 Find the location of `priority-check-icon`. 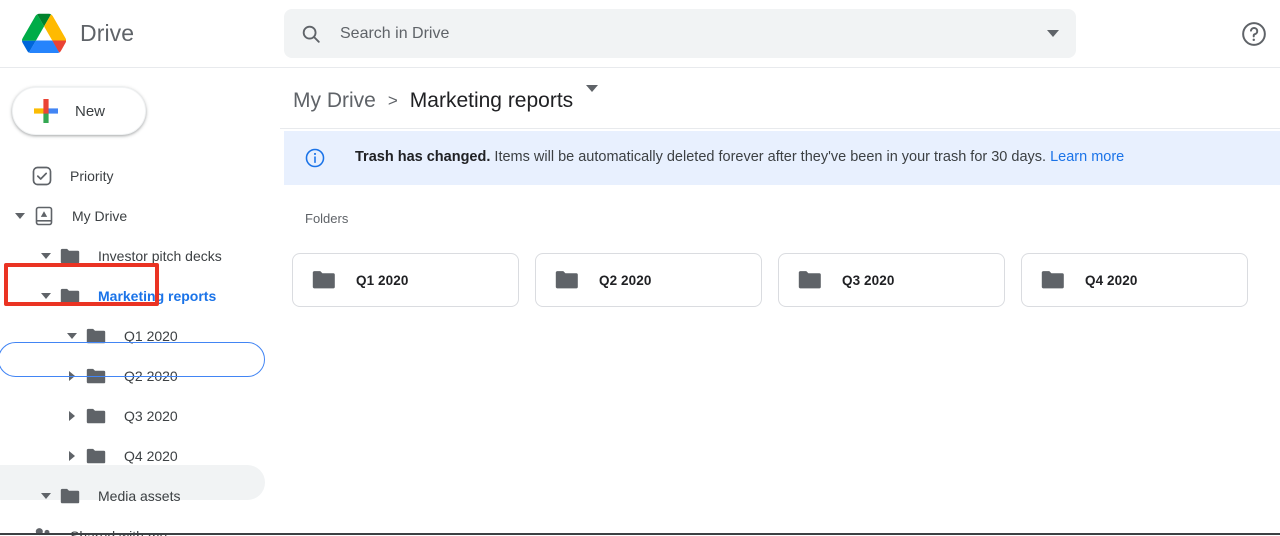

priority-check-icon is located at coordinates (42, 176).